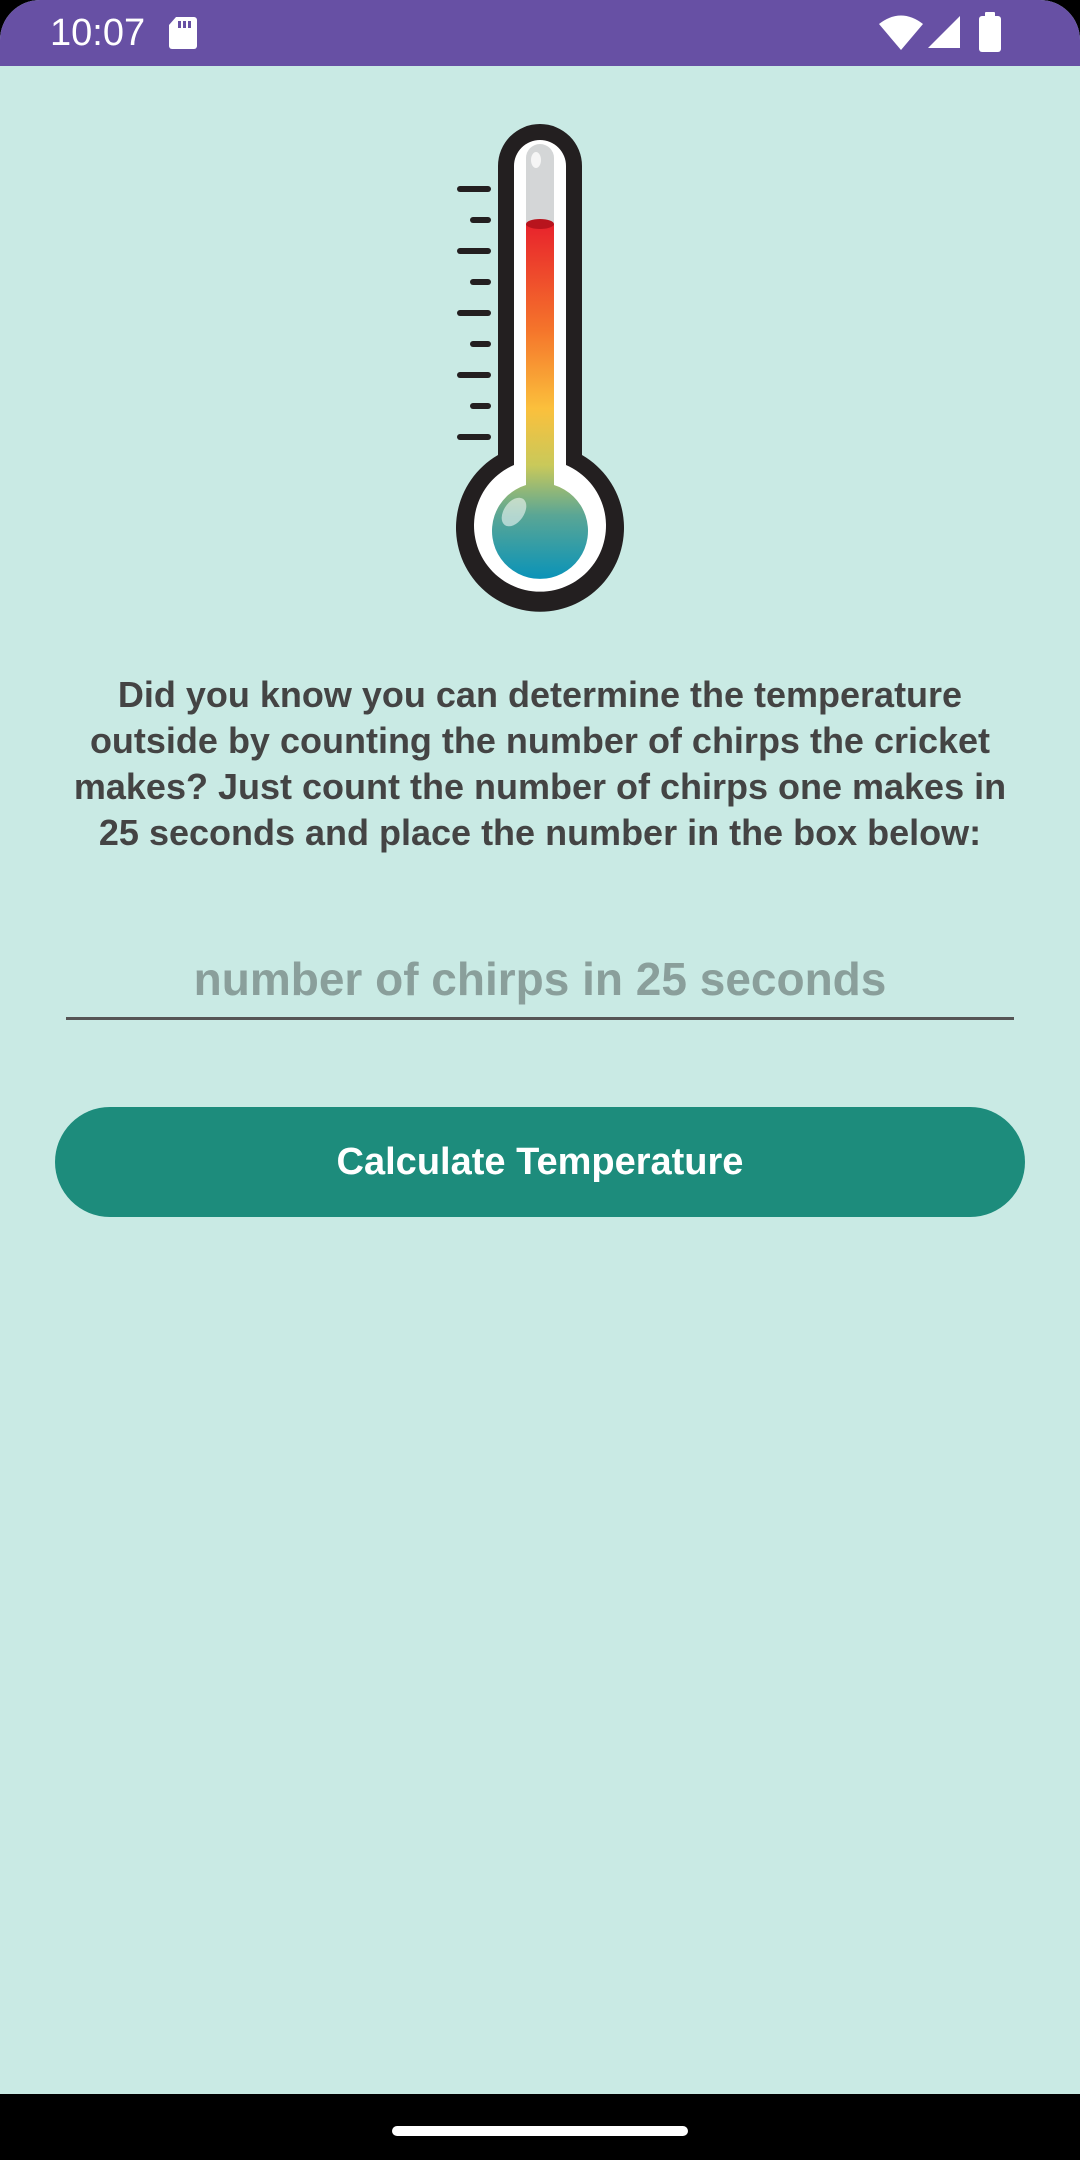 The height and width of the screenshot is (2160, 1080). I want to click on home-handle, so click(540, 2131).